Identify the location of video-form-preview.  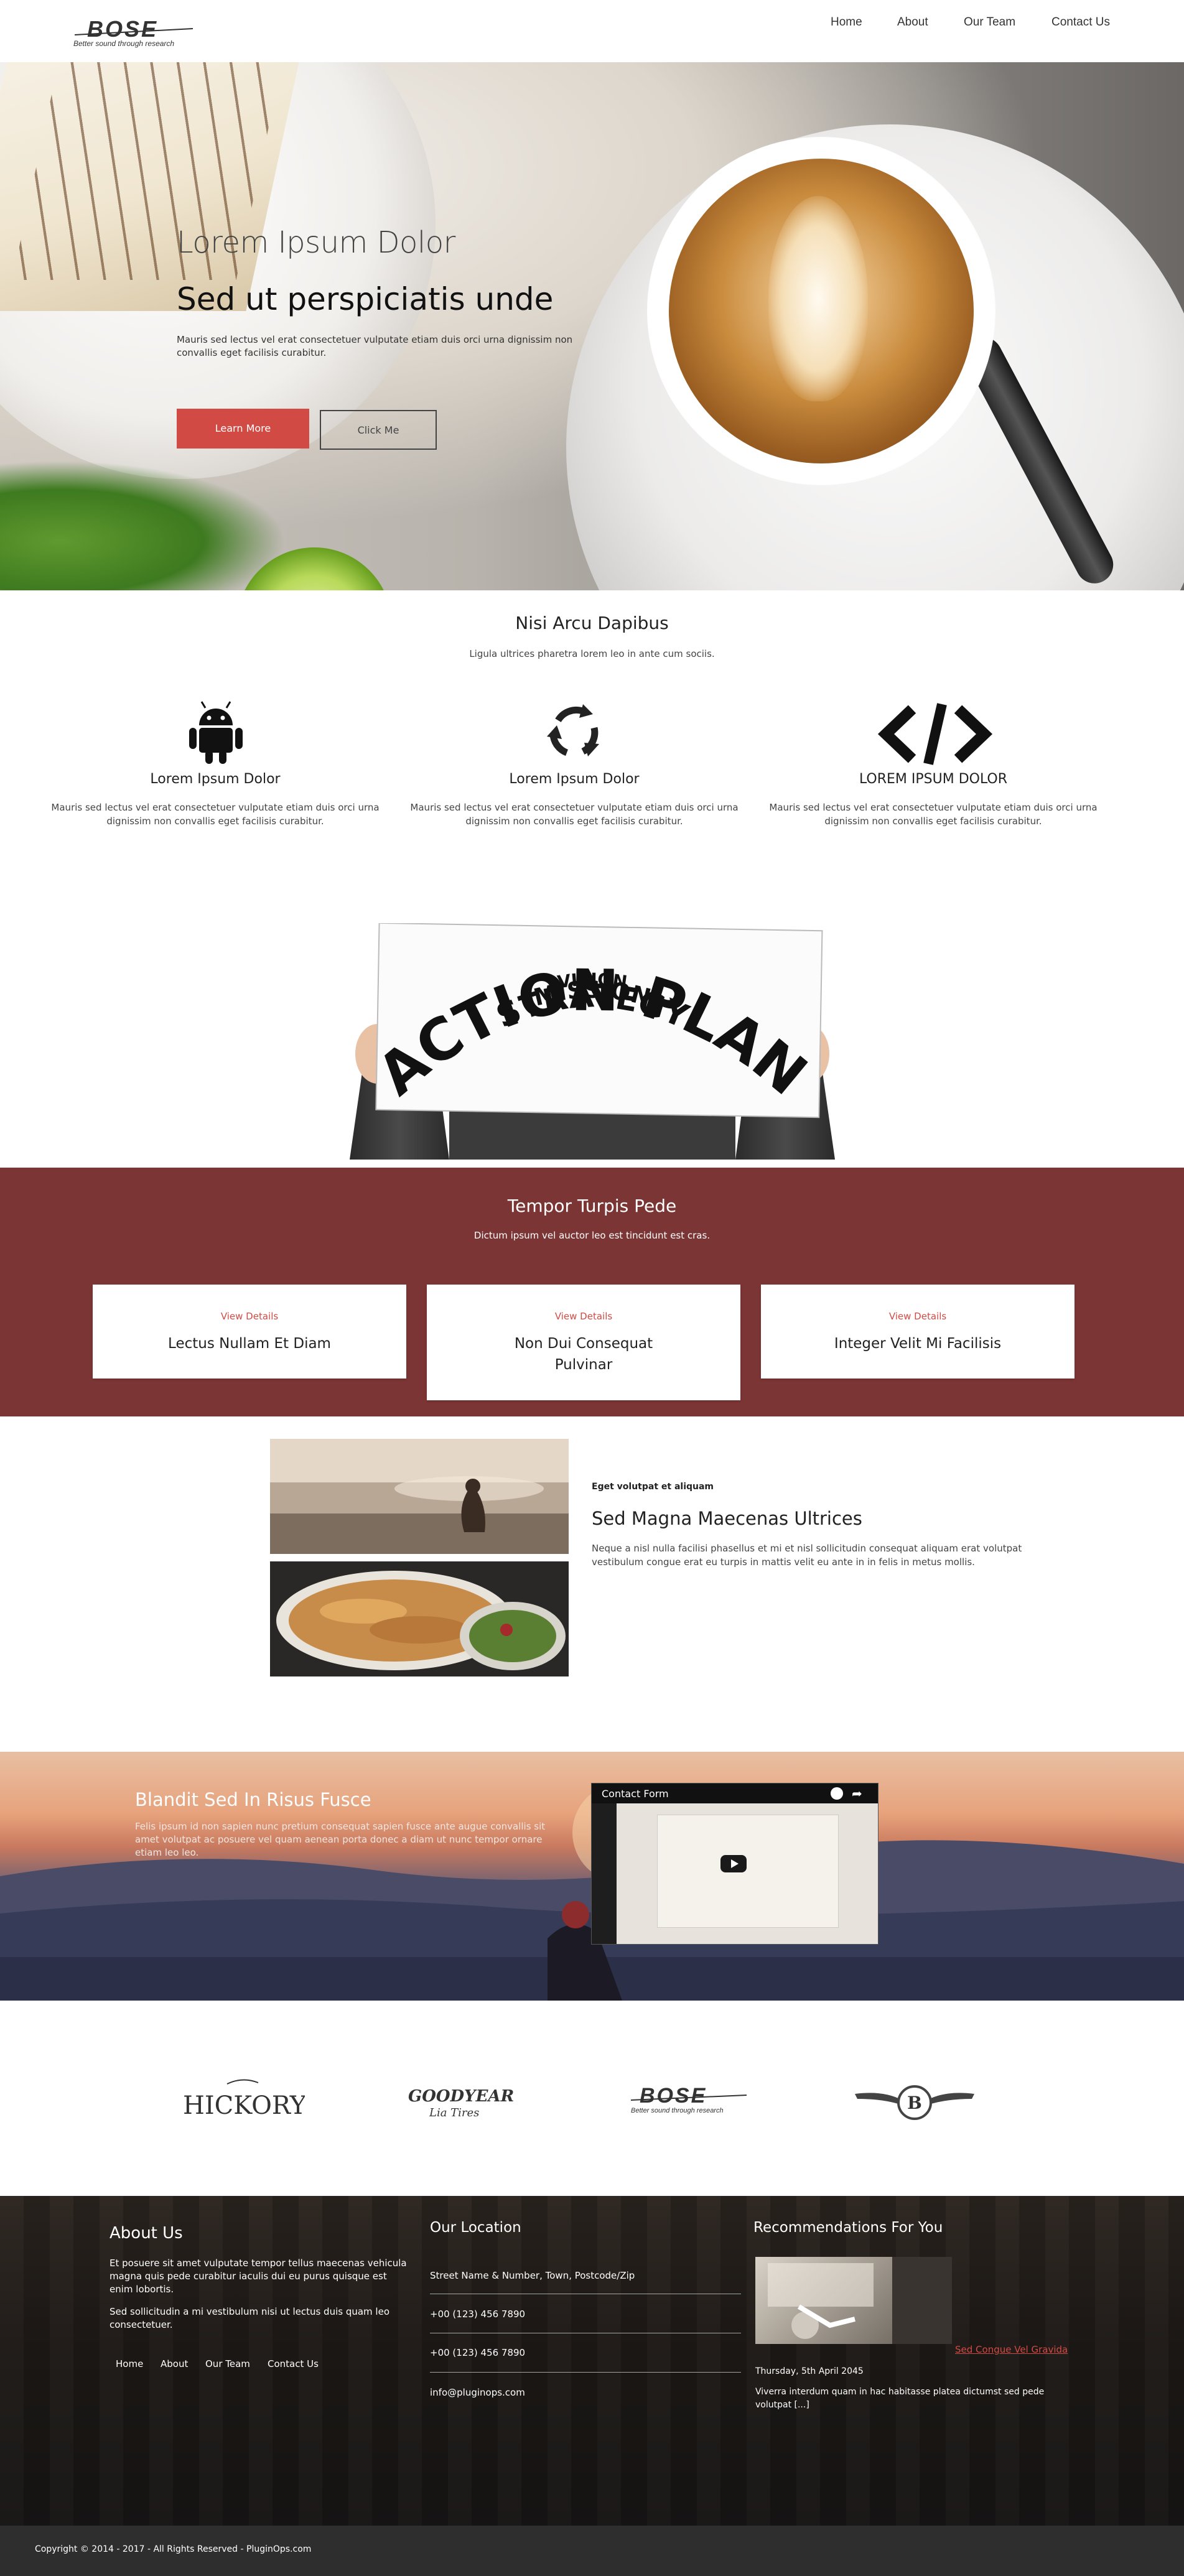
(748, 1871).